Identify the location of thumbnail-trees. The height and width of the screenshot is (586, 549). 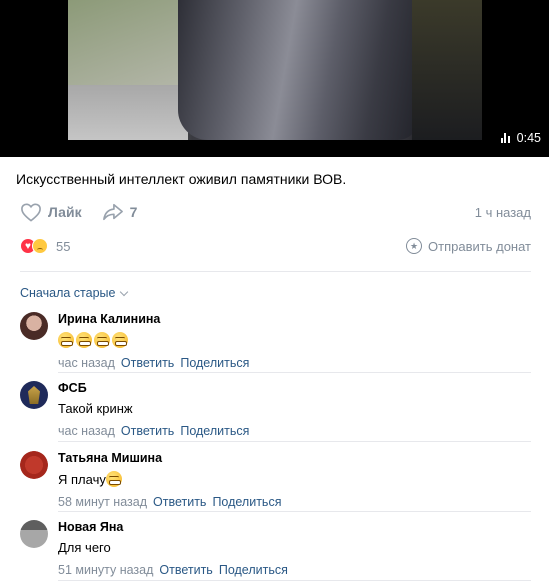
(447, 70).